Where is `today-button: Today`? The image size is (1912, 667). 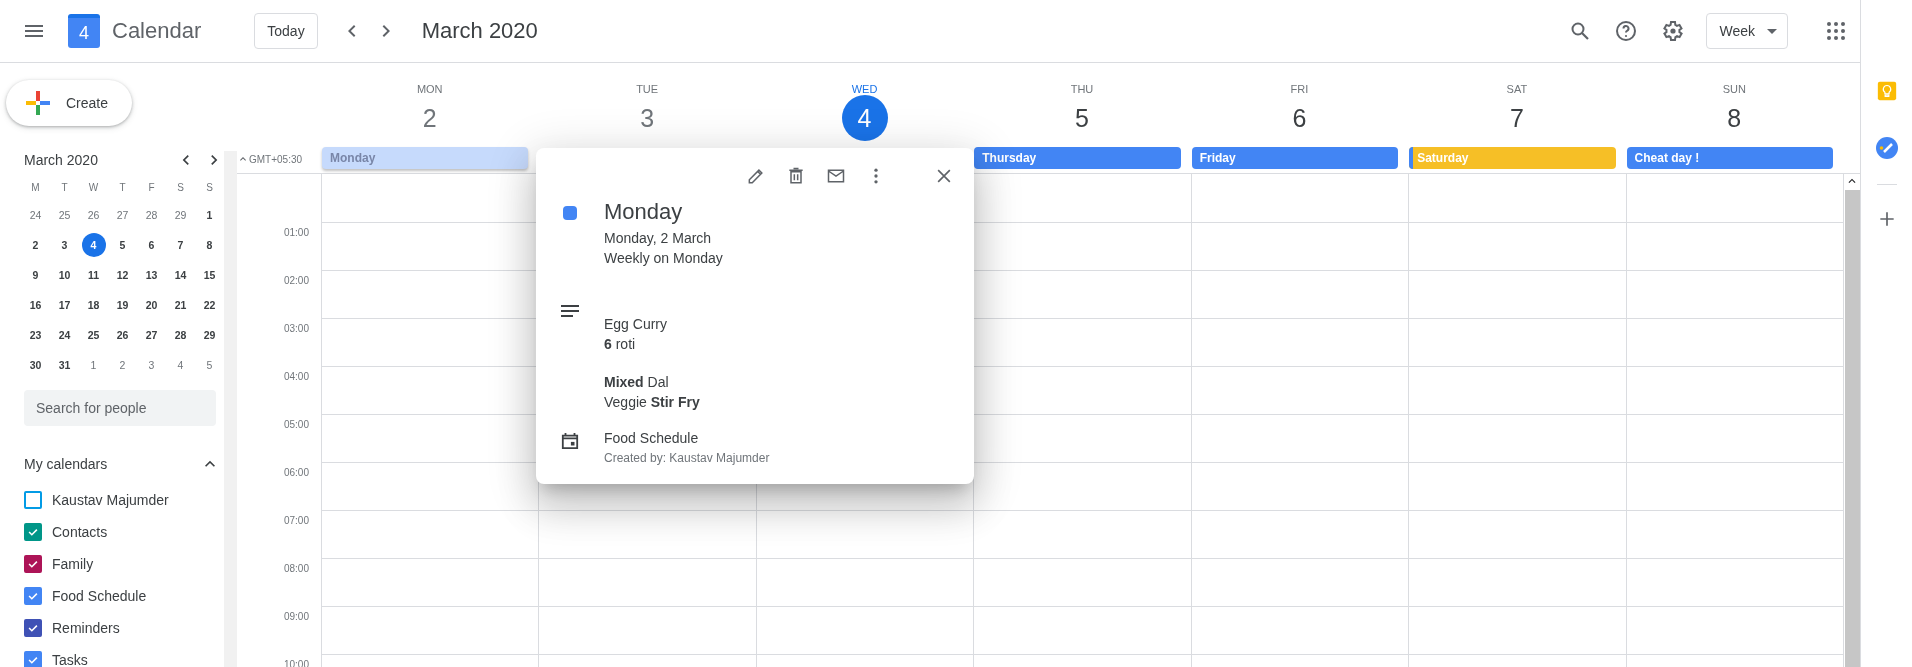
today-button: Today is located at coordinates (286, 31).